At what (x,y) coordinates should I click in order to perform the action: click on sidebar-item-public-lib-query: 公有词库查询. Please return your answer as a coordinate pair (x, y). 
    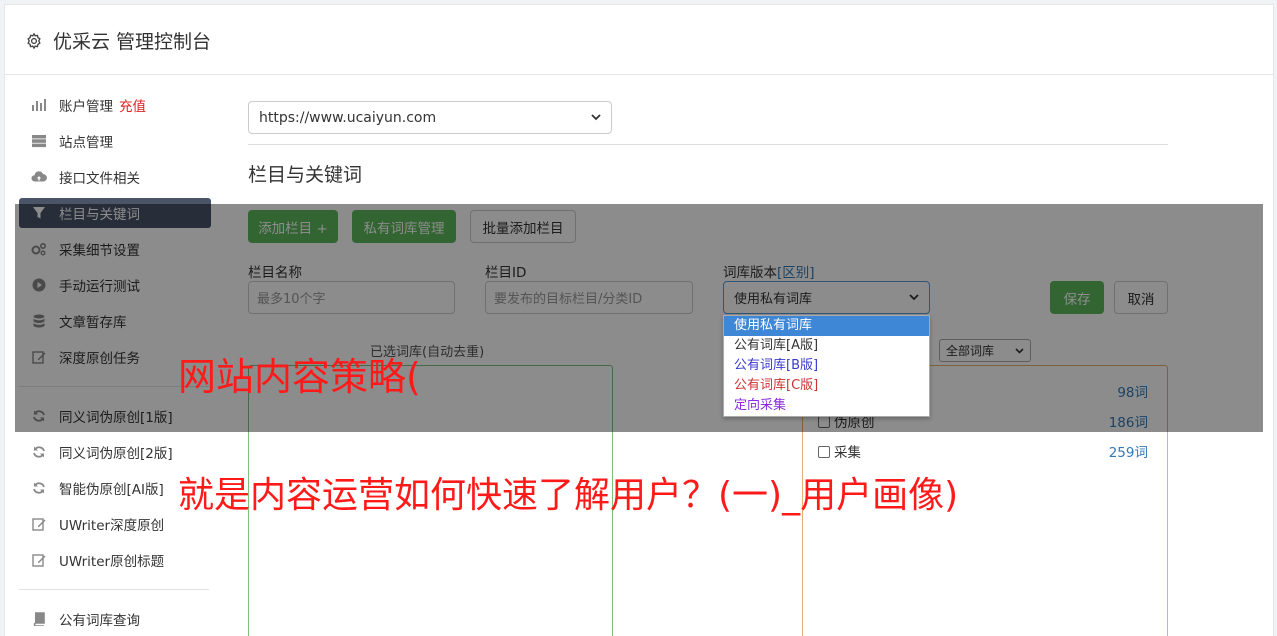
    Looking at the image, I should click on (115, 619).